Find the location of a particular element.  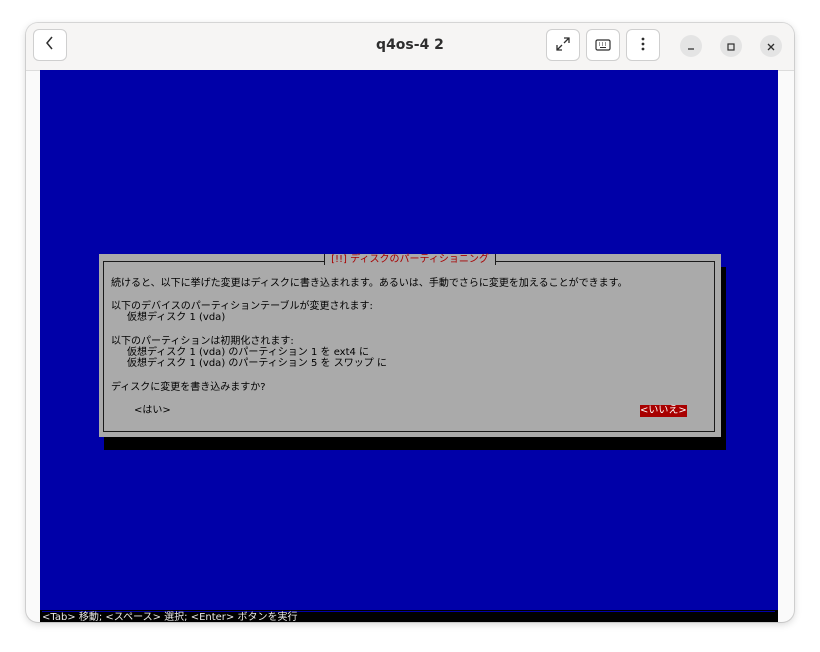

title-bar: q4os-4 2 is located at coordinates (410, 47).